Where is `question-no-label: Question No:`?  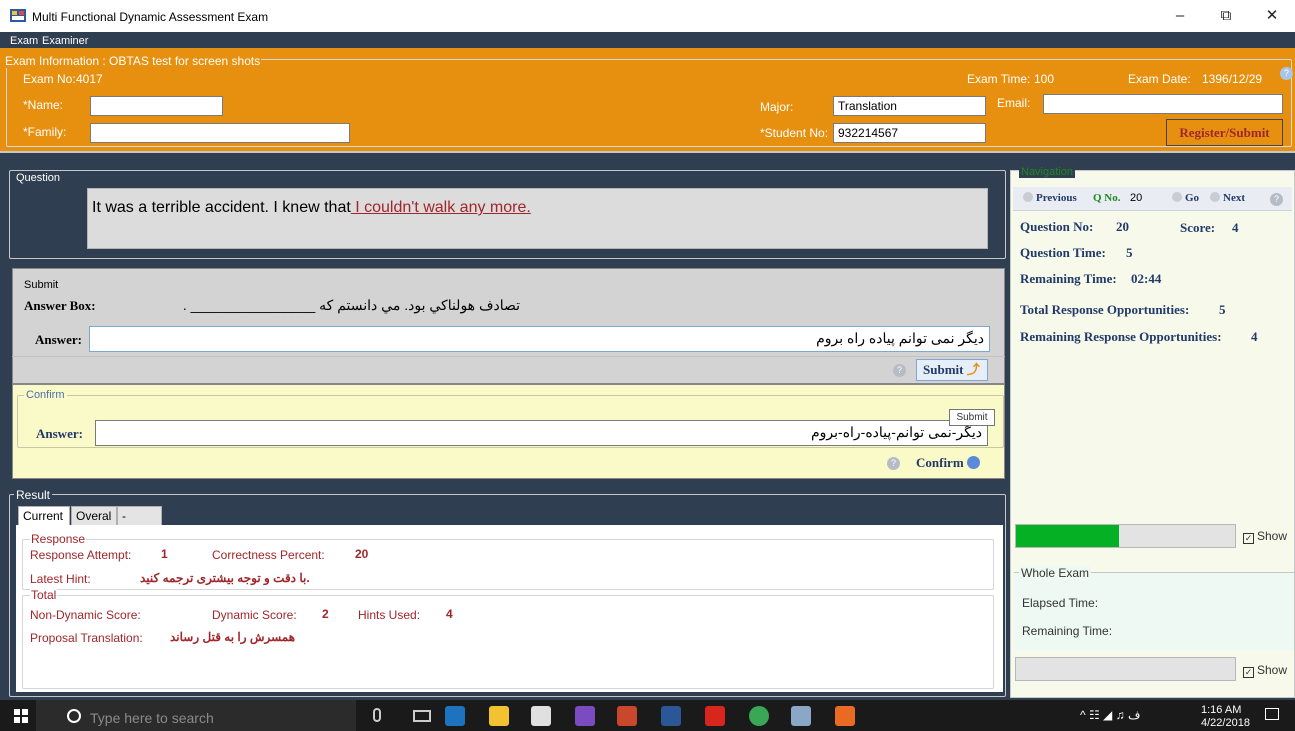
question-no-label: Question No: is located at coordinates (1057, 226).